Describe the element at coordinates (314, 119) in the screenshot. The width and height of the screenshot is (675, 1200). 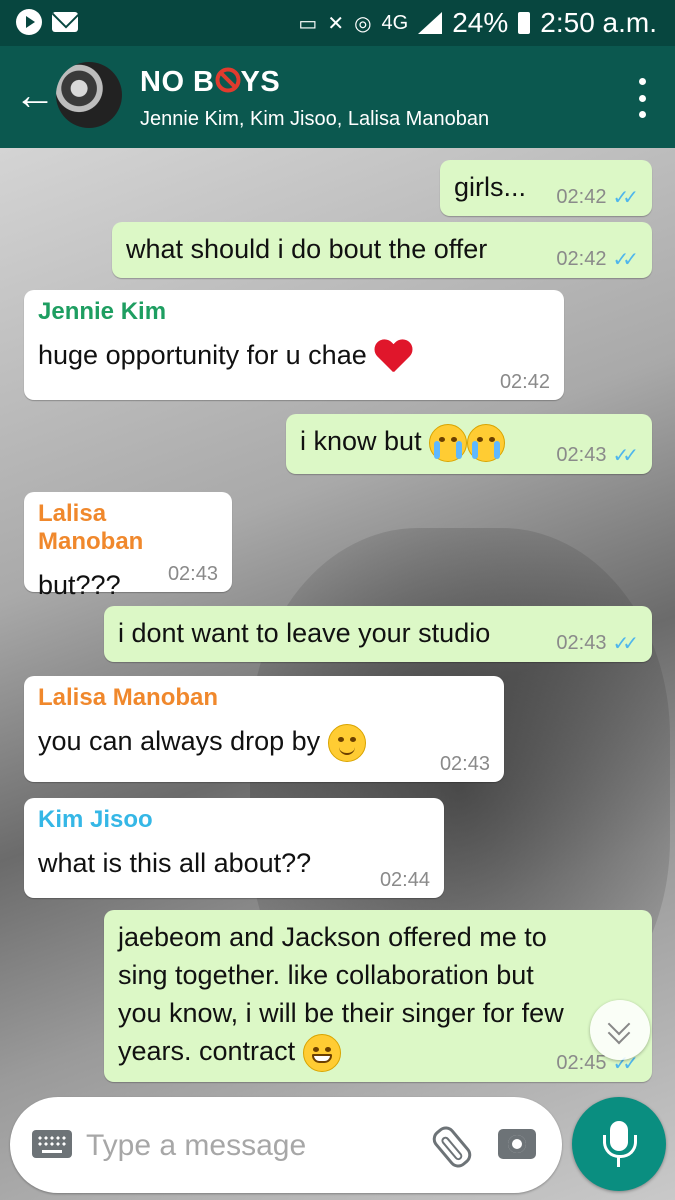
I see `group-members: Jennie Kim, Kim Jisoo, Lalisa Manoban` at that location.